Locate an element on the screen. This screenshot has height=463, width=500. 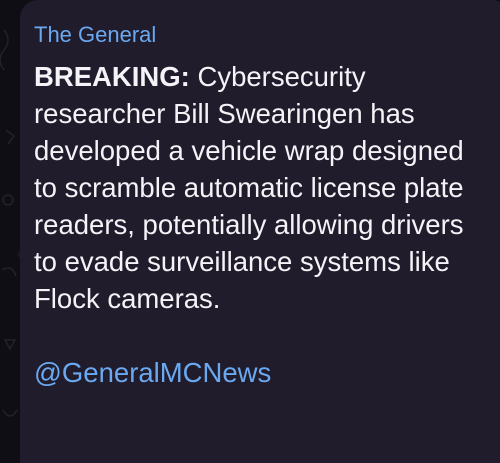
channel-handle-link: @GeneralMCNews is located at coordinates (267, 372).